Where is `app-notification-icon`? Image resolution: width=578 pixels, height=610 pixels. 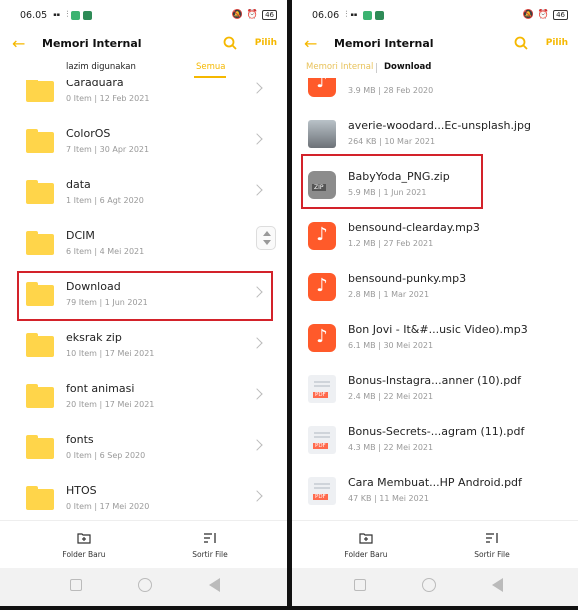 app-notification-icon is located at coordinates (76, 15).